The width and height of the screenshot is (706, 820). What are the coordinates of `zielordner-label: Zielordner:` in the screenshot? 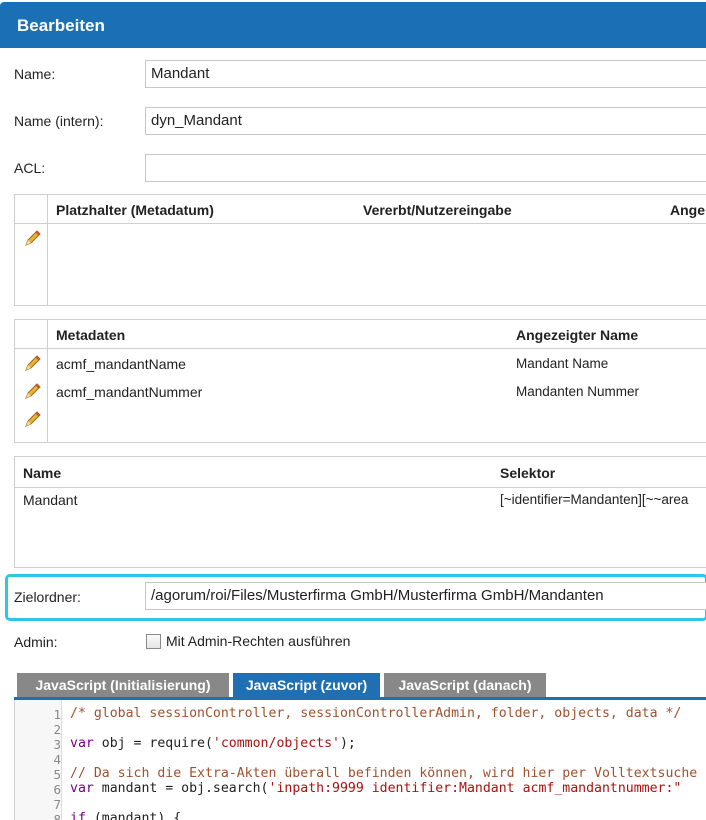 It's located at (47, 597).